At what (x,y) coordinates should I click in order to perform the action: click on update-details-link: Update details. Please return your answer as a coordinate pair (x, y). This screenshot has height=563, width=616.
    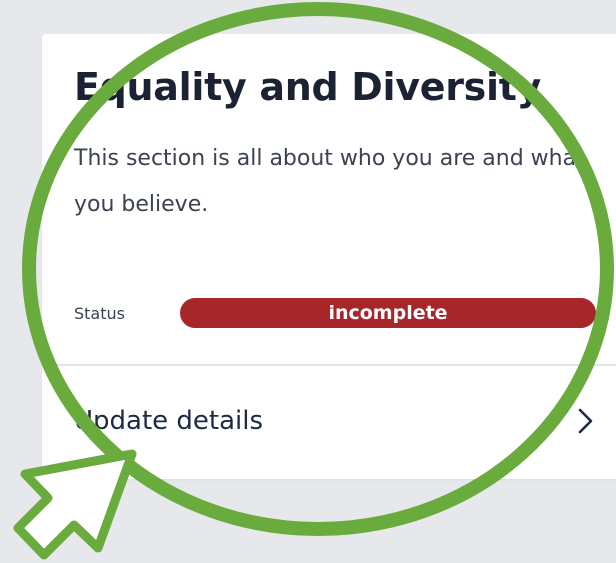
    Looking at the image, I should click on (339, 421).